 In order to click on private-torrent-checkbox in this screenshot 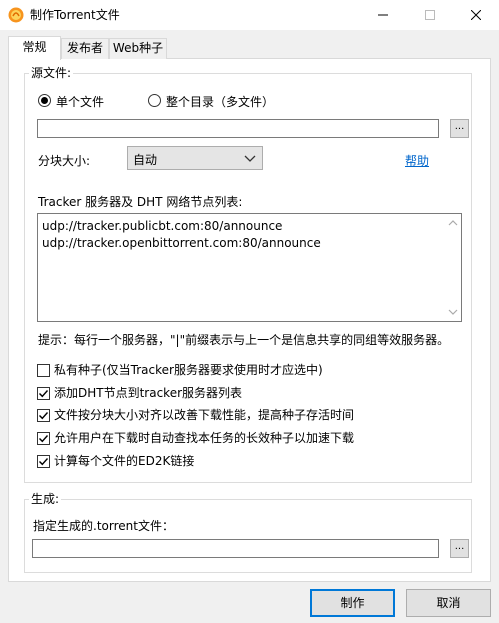, I will do `click(43, 370)`.